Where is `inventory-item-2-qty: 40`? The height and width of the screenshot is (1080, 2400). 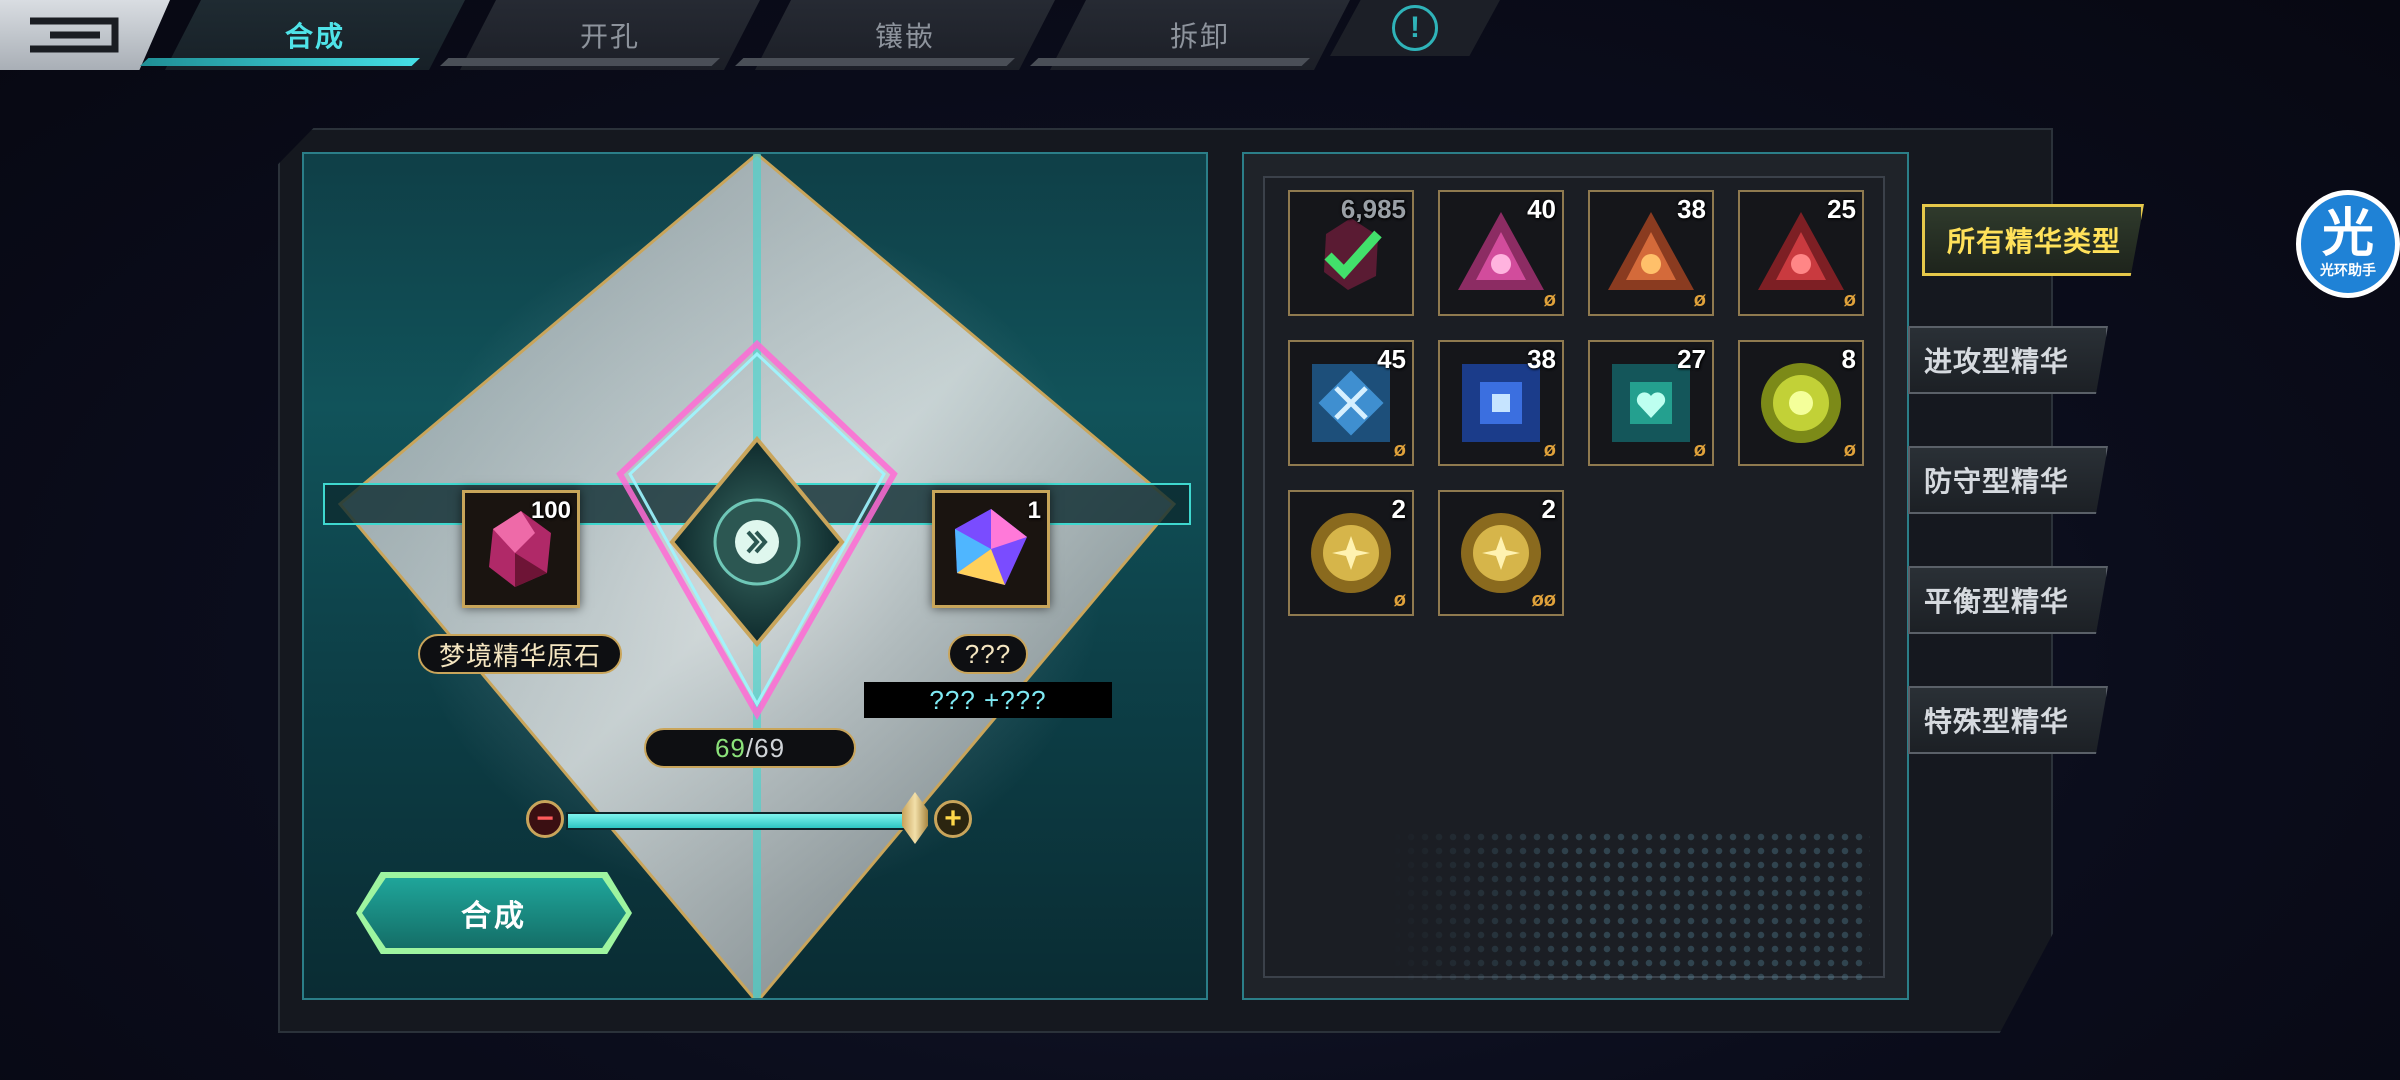
inventory-item-2-qty: 40 is located at coordinates (1541, 209).